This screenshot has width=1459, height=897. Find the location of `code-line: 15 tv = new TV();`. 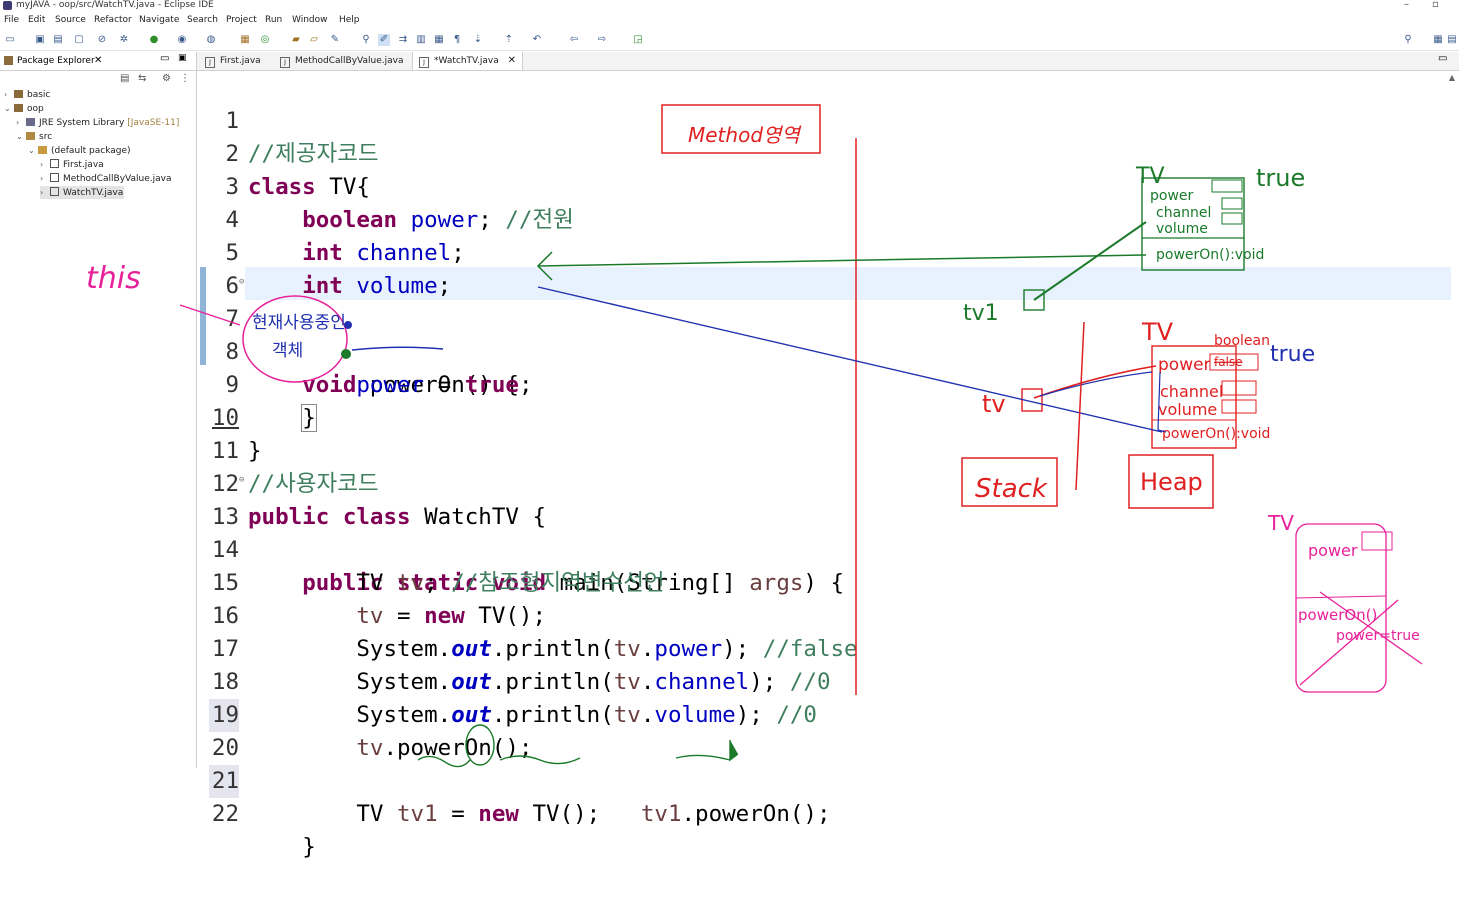

code-line: 15 tv = new TV(); is located at coordinates (379, 599).